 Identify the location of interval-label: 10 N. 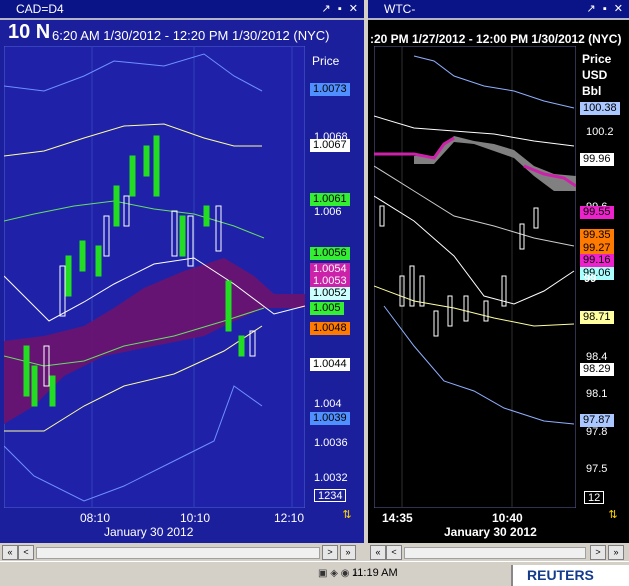
(29, 32).